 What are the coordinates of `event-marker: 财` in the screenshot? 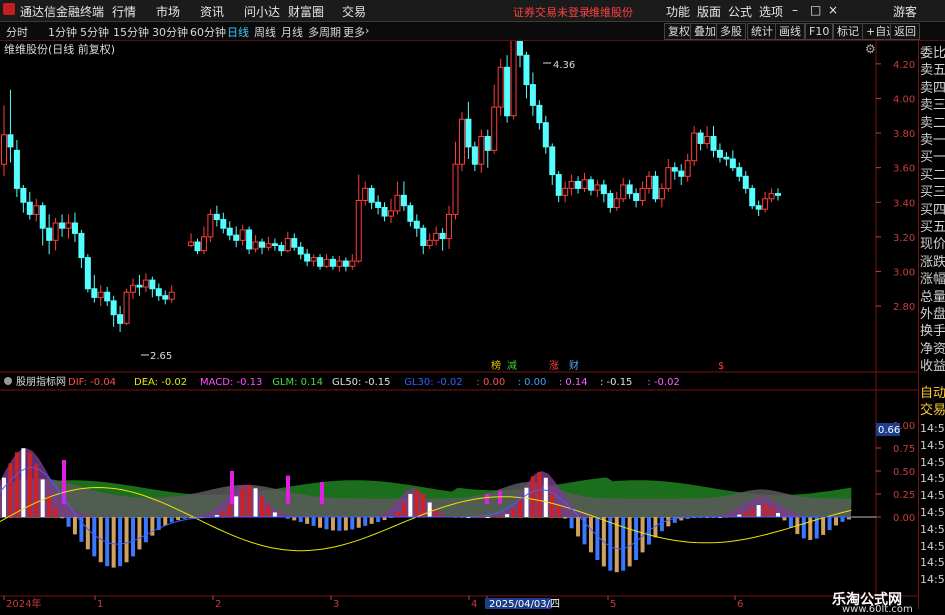 It's located at (574, 365).